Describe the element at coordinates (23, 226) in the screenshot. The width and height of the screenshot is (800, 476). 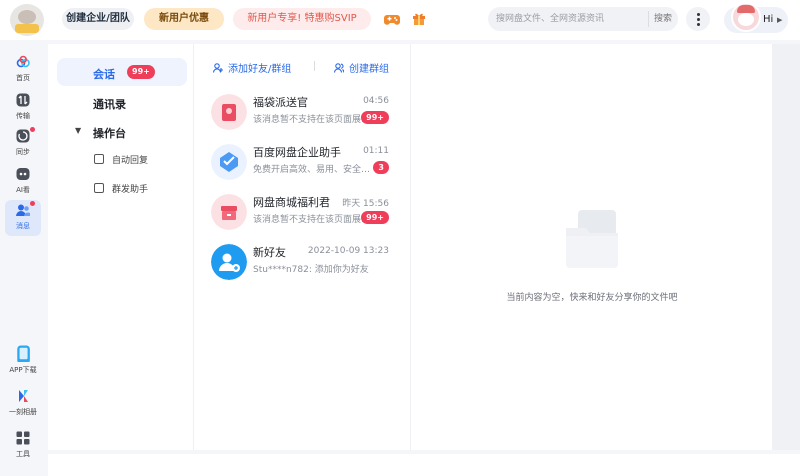
I see `nav-label: 消息` at that location.